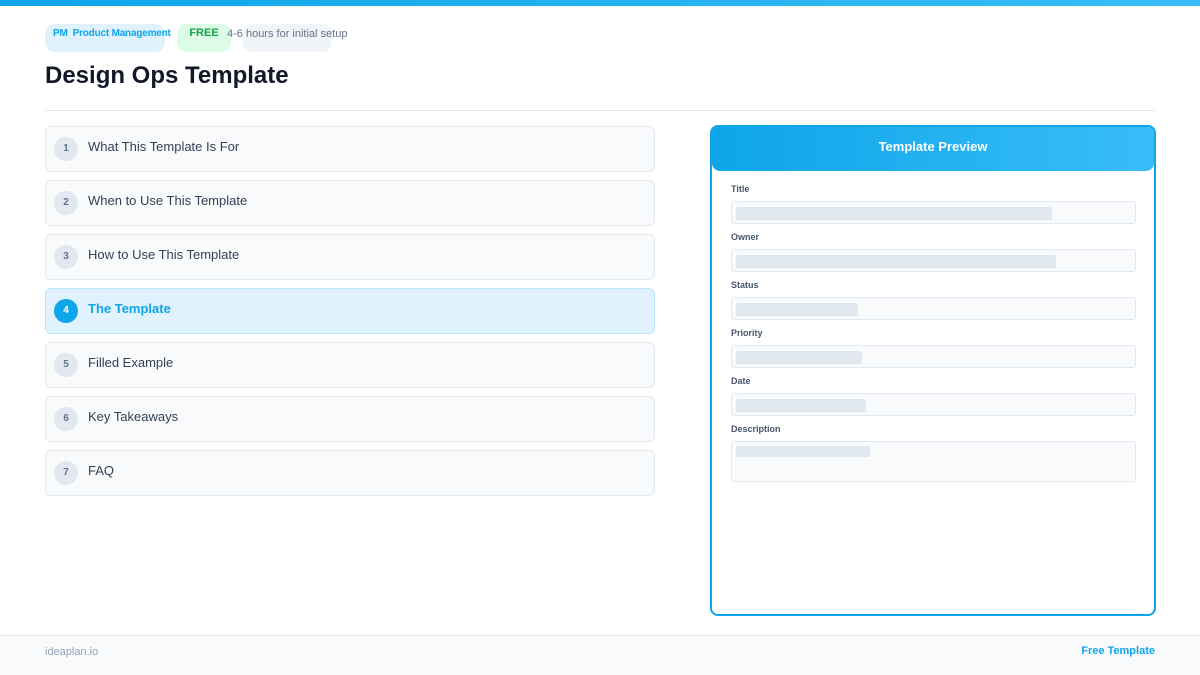  I want to click on toc-number: 4, so click(66, 311).